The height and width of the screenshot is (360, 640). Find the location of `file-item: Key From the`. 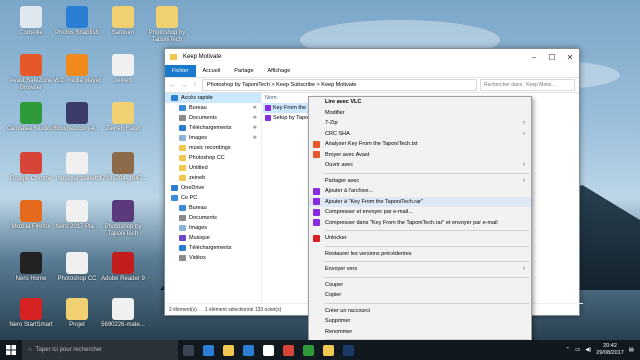

file-item: Key From the is located at coordinates (288, 108).